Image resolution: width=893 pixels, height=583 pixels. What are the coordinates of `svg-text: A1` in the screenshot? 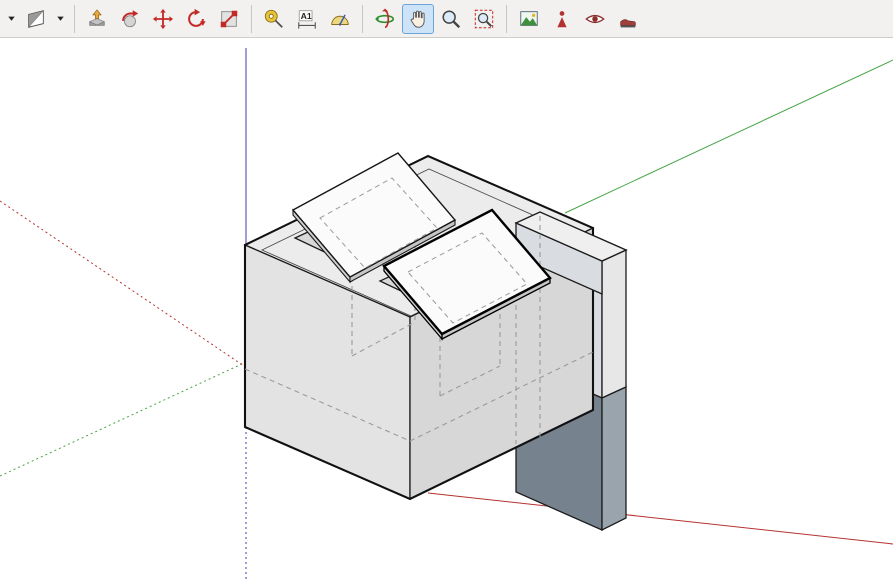 It's located at (306, 16).